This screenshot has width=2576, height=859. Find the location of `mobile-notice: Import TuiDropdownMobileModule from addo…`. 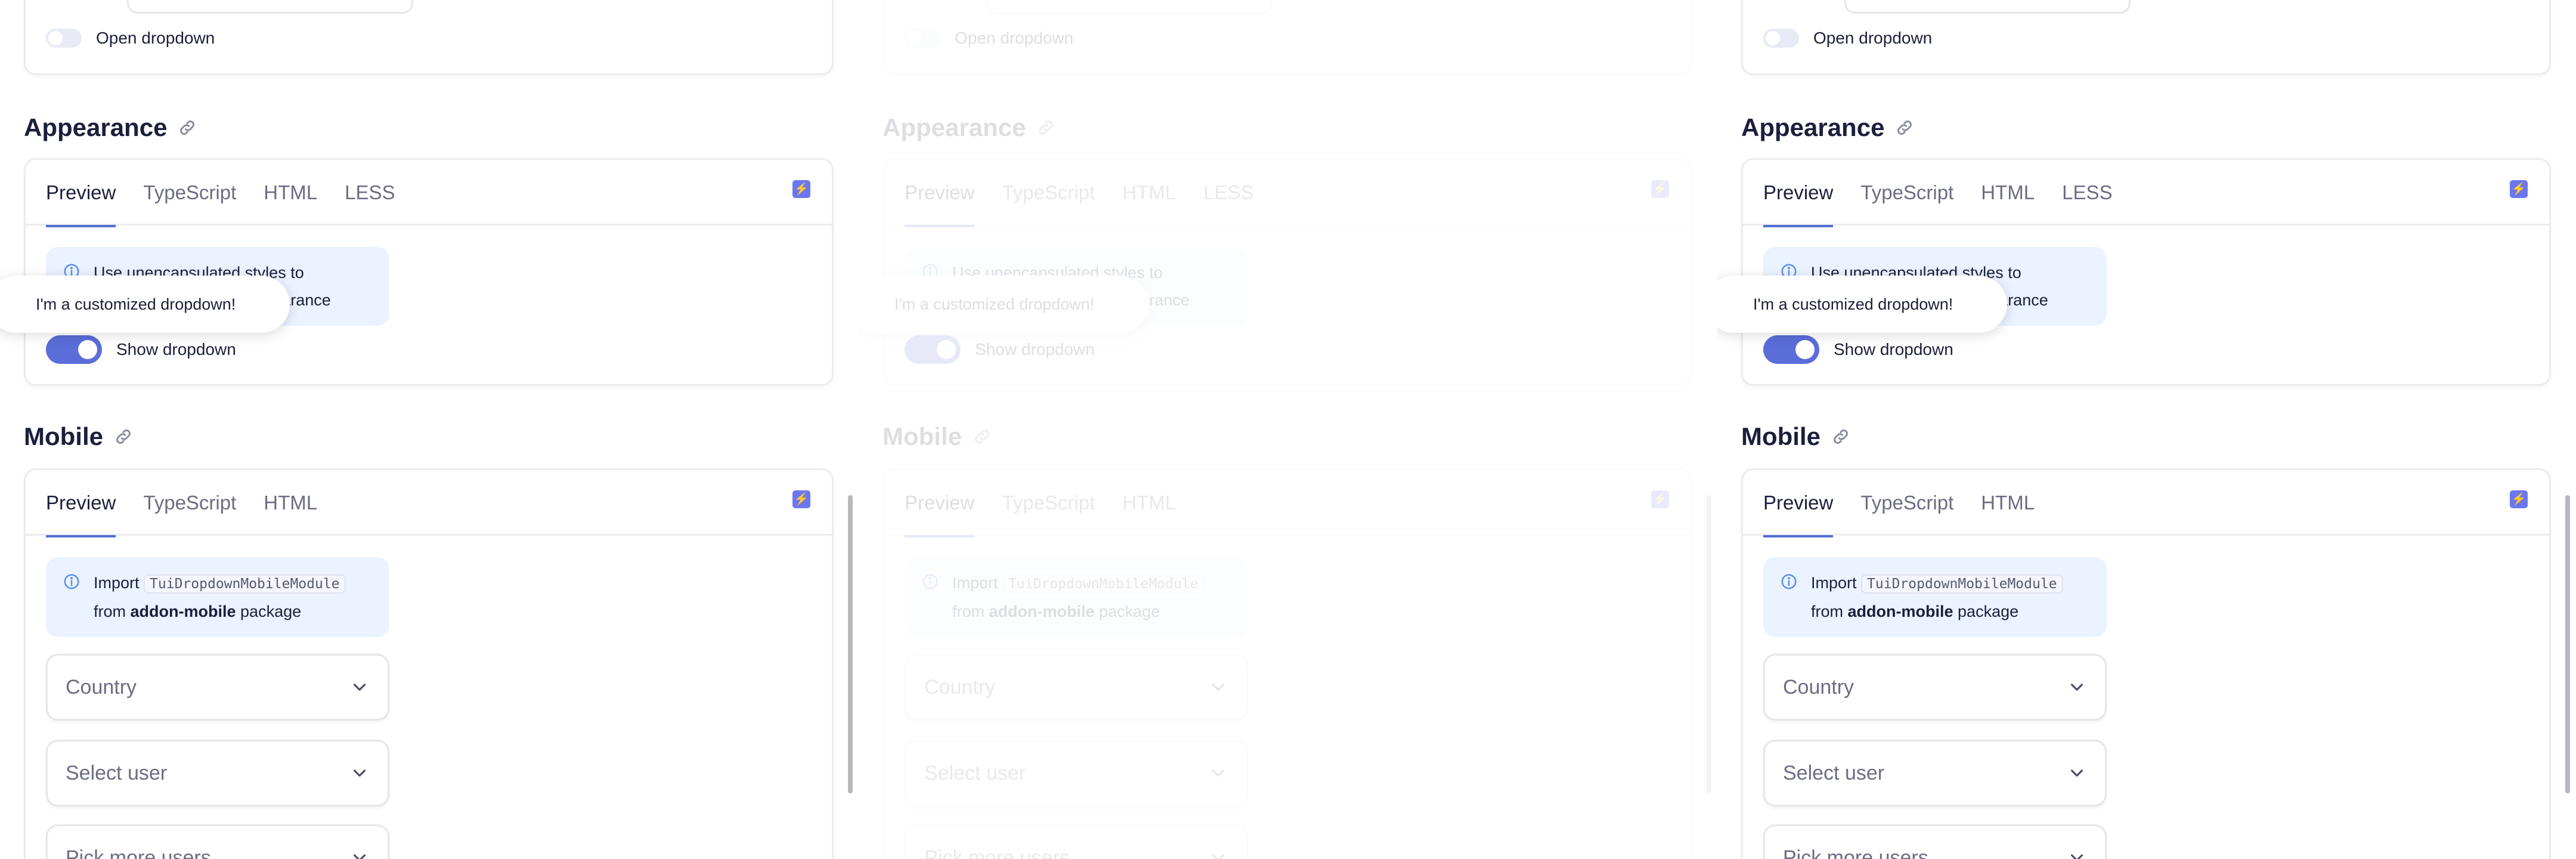

mobile-notice: Import TuiDropdownMobileModule from addo… is located at coordinates (217, 597).